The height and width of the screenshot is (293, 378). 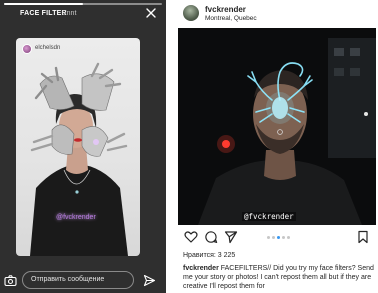 I want to click on story-progress-fill, so click(x=43, y=4).